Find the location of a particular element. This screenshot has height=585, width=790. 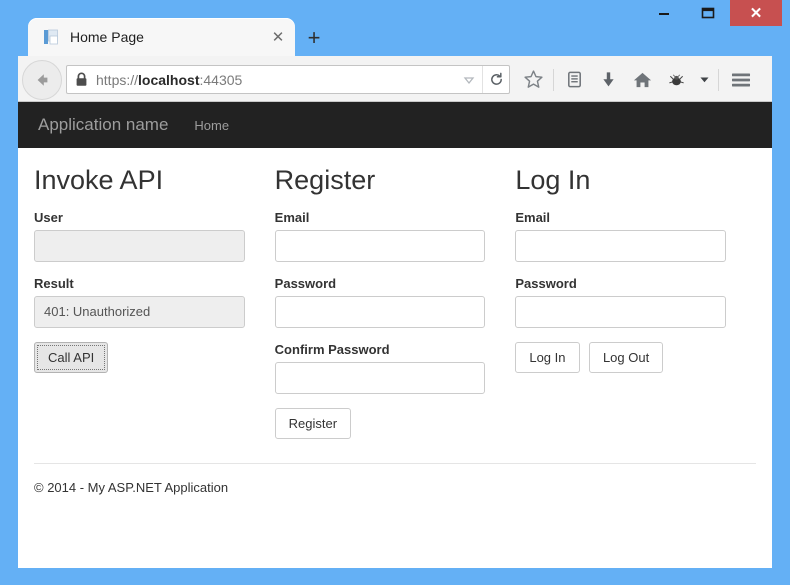

register-password-label: Password is located at coordinates (305, 283).